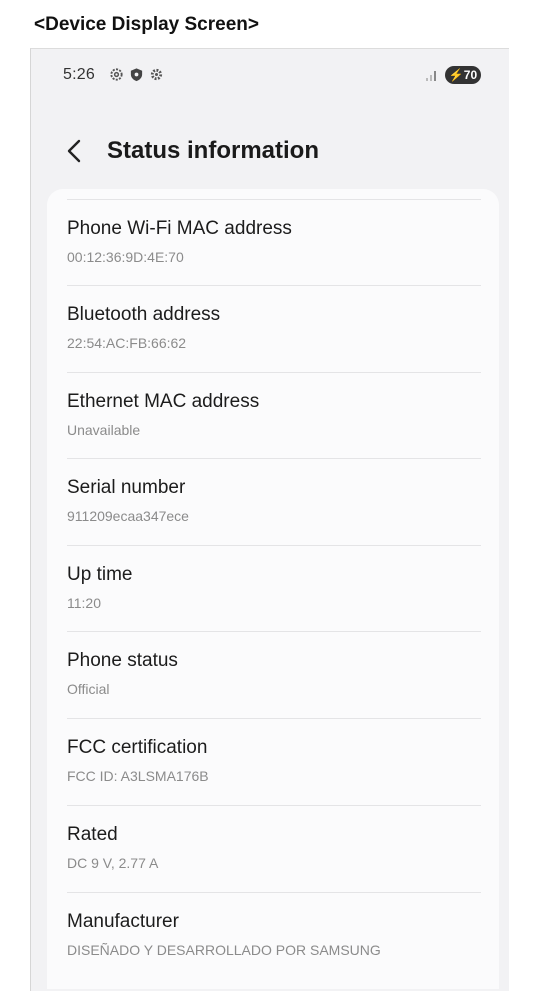 Image resolution: width=540 pixels, height=1004 pixels. Describe the element at coordinates (224, 950) in the screenshot. I see `item-value: DISEÑADO Y DESARROLLADO POR SAMSUNG` at that location.